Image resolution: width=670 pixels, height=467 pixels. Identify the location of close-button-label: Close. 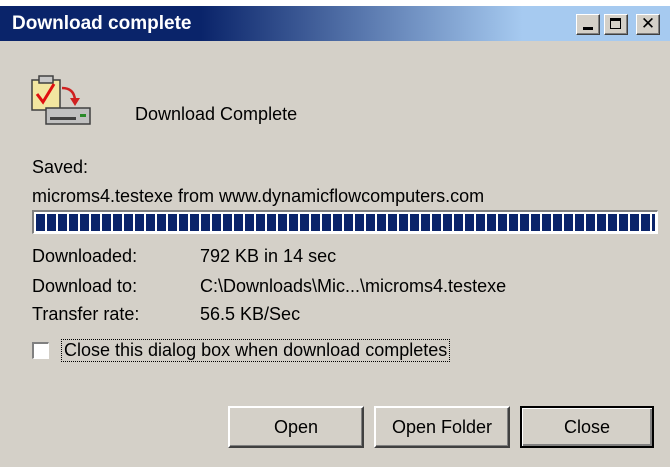
(587, 426).